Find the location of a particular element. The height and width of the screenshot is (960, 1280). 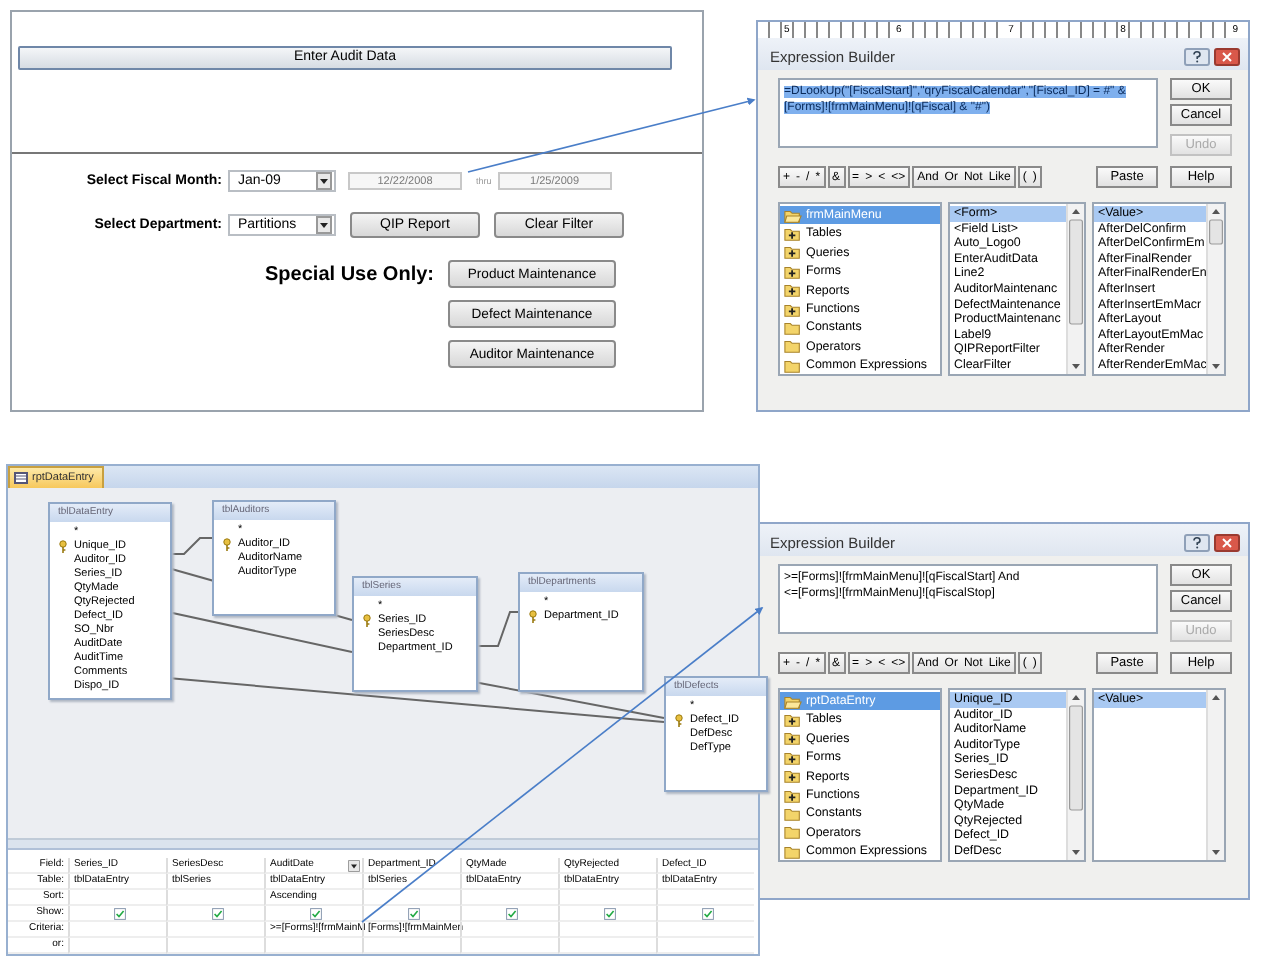

query-icon is located at coordinates (21, 478).